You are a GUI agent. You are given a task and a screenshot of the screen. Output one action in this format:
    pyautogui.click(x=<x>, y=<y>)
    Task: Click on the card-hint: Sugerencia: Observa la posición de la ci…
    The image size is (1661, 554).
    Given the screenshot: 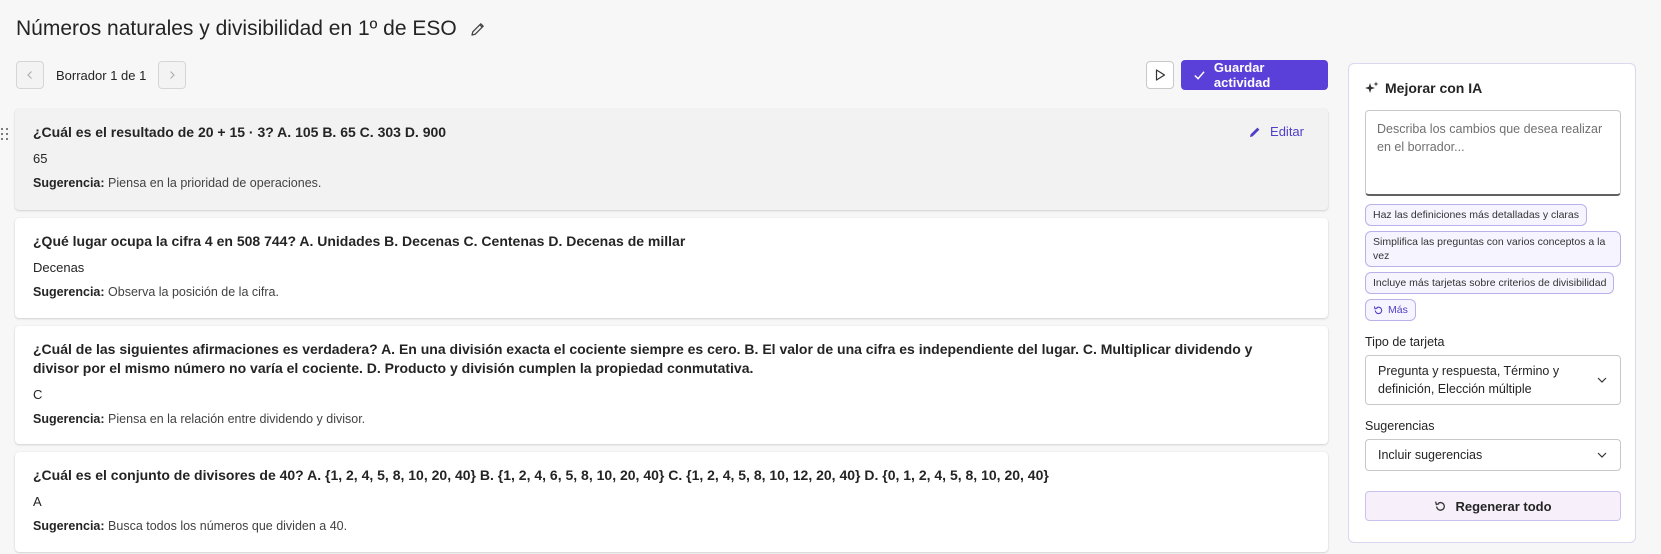 What is the action you would take?
    pyautogui.click(x=671, y=292)
    